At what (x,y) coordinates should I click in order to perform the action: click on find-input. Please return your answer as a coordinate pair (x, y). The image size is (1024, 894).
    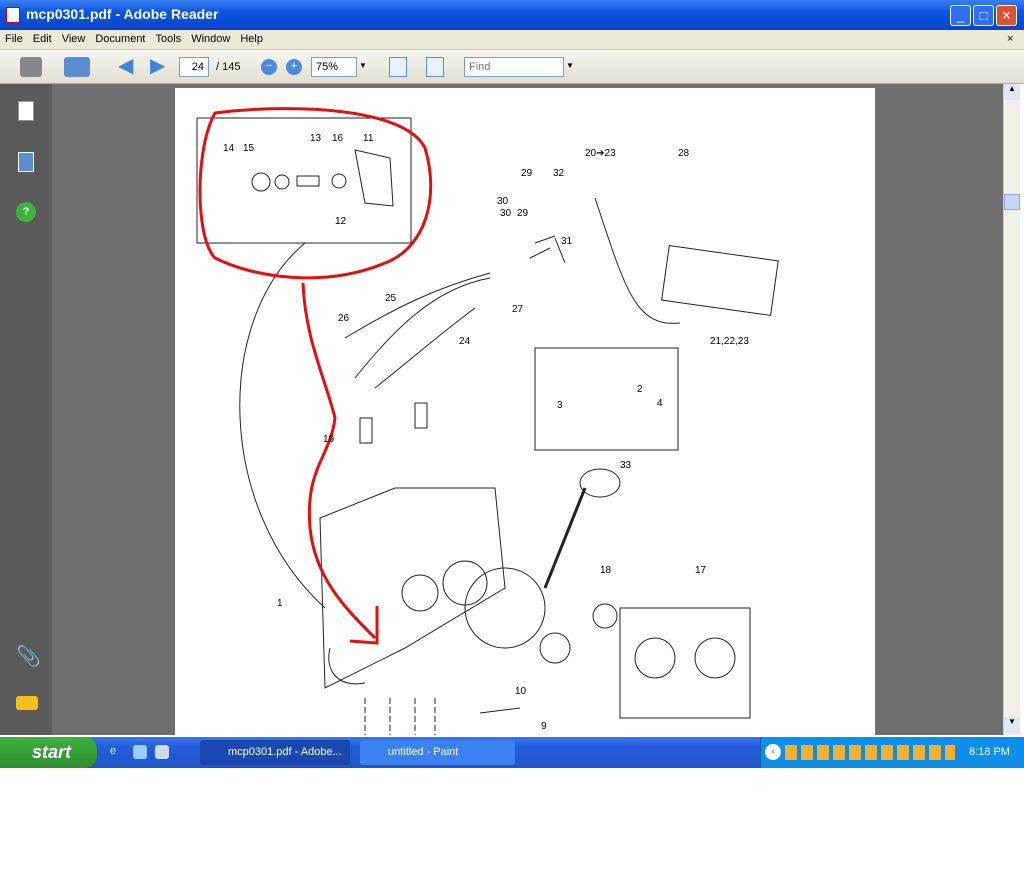
    Looking at the image, I should click on (514, 67).